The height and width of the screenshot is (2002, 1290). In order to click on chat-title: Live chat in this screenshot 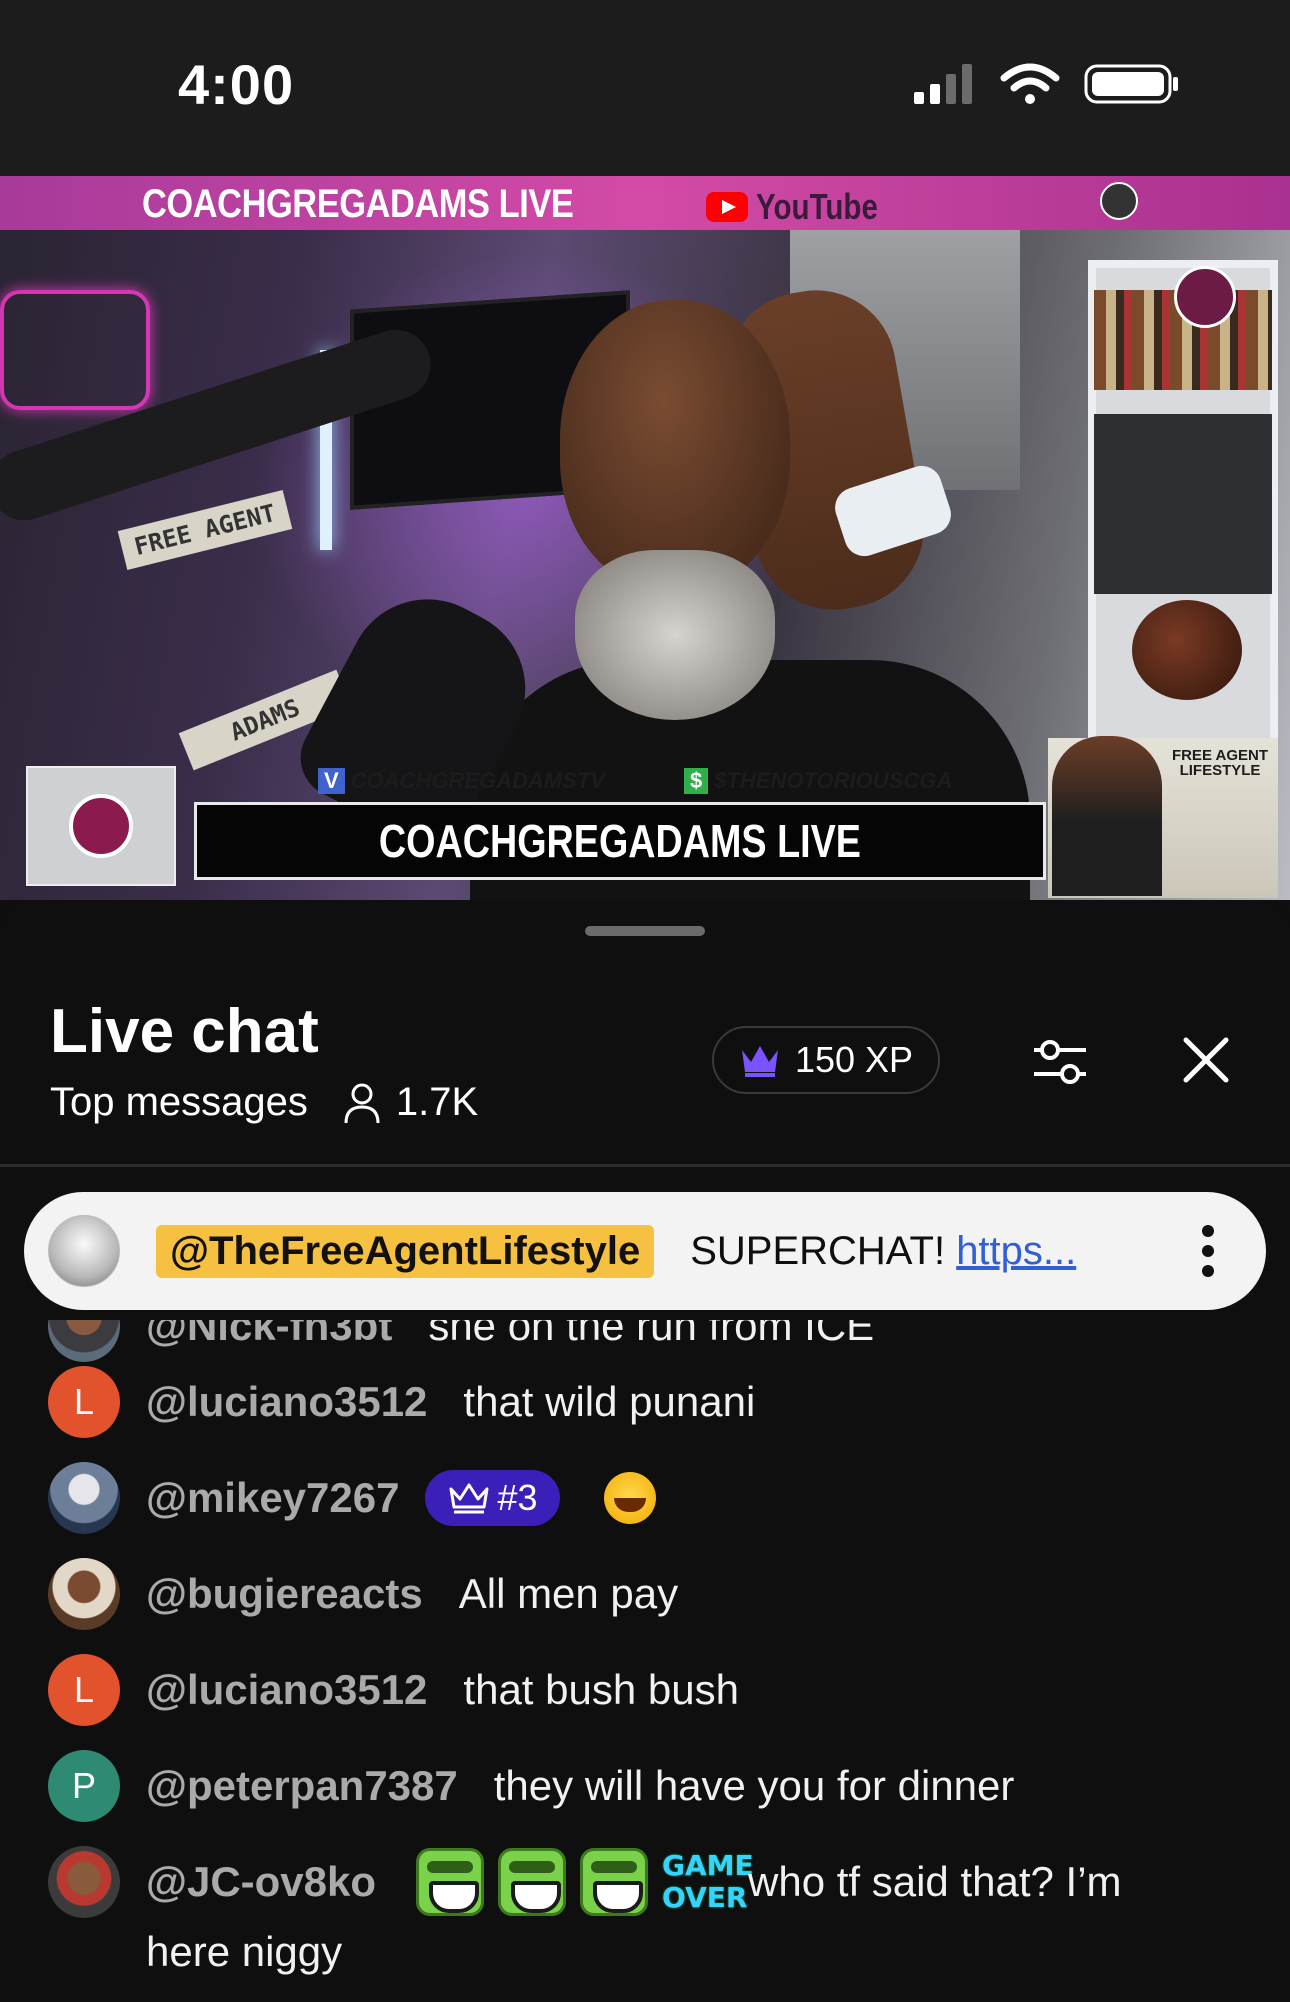, I will do `click(184, 1031)`.